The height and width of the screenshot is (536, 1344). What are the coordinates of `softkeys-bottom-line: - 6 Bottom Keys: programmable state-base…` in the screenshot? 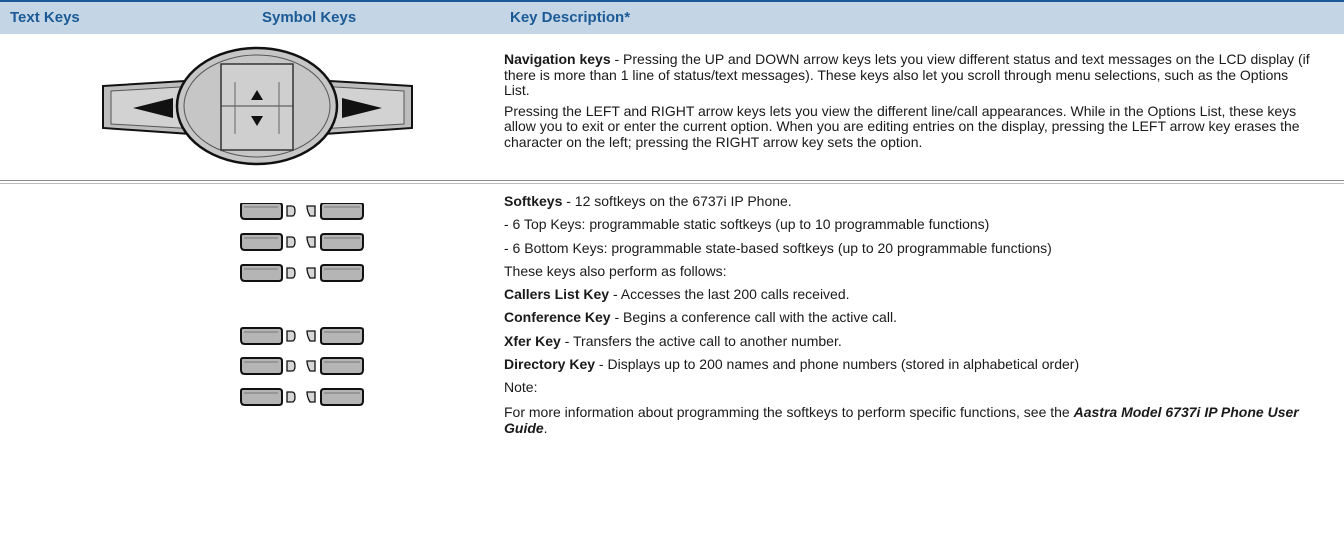 It's located at (778, 247).